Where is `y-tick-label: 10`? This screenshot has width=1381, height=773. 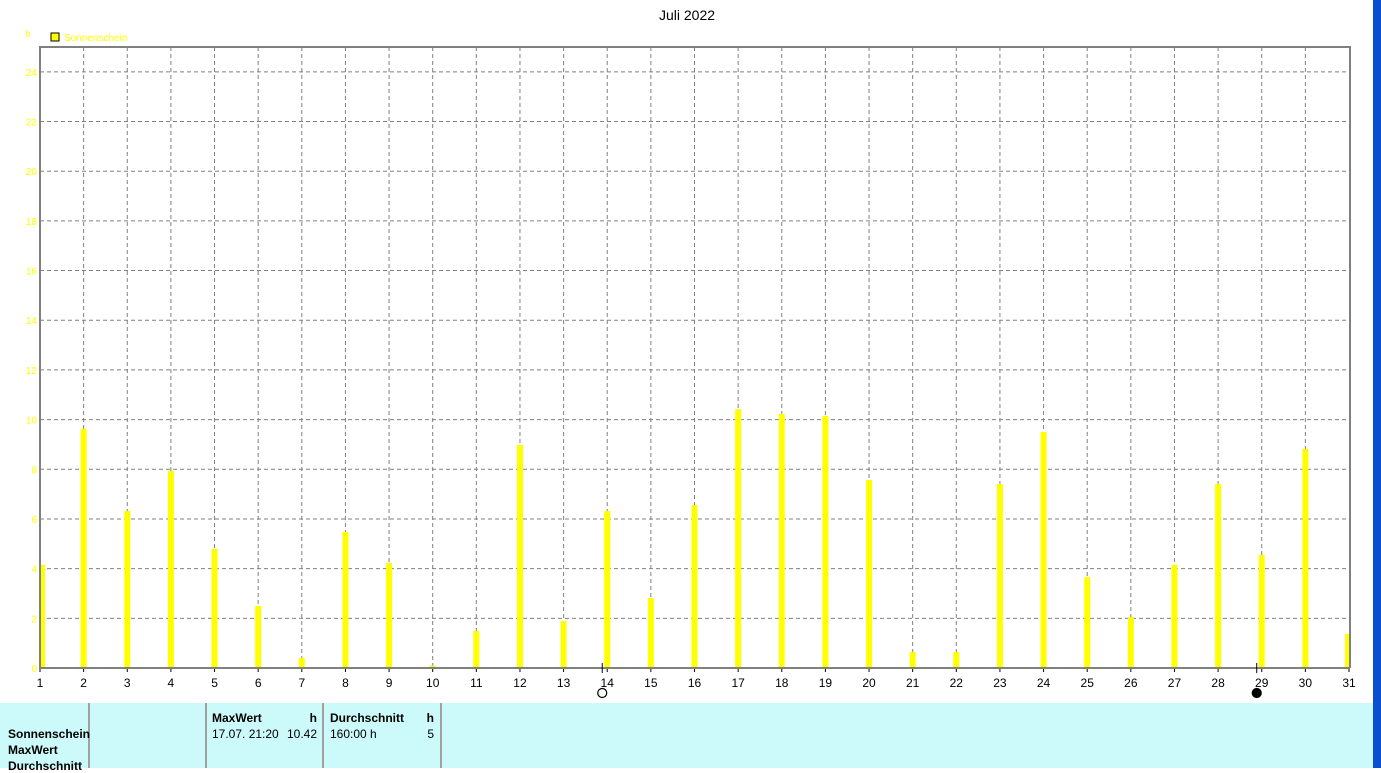 y-tick-label: 10 is located at coordinates (32, 421).